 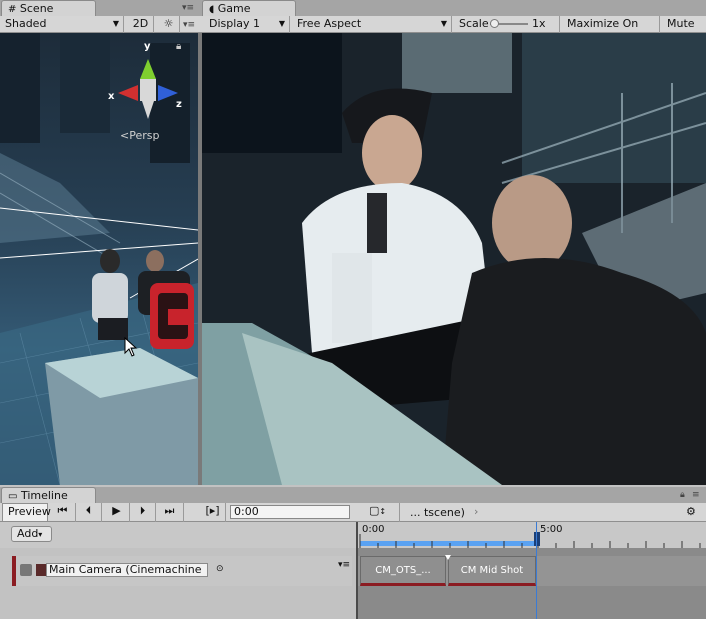 What do you see at coordinates (212, 9) in the screenshot?
I see `pacman-game-icon: ◖` at bounding box center [212, 9].